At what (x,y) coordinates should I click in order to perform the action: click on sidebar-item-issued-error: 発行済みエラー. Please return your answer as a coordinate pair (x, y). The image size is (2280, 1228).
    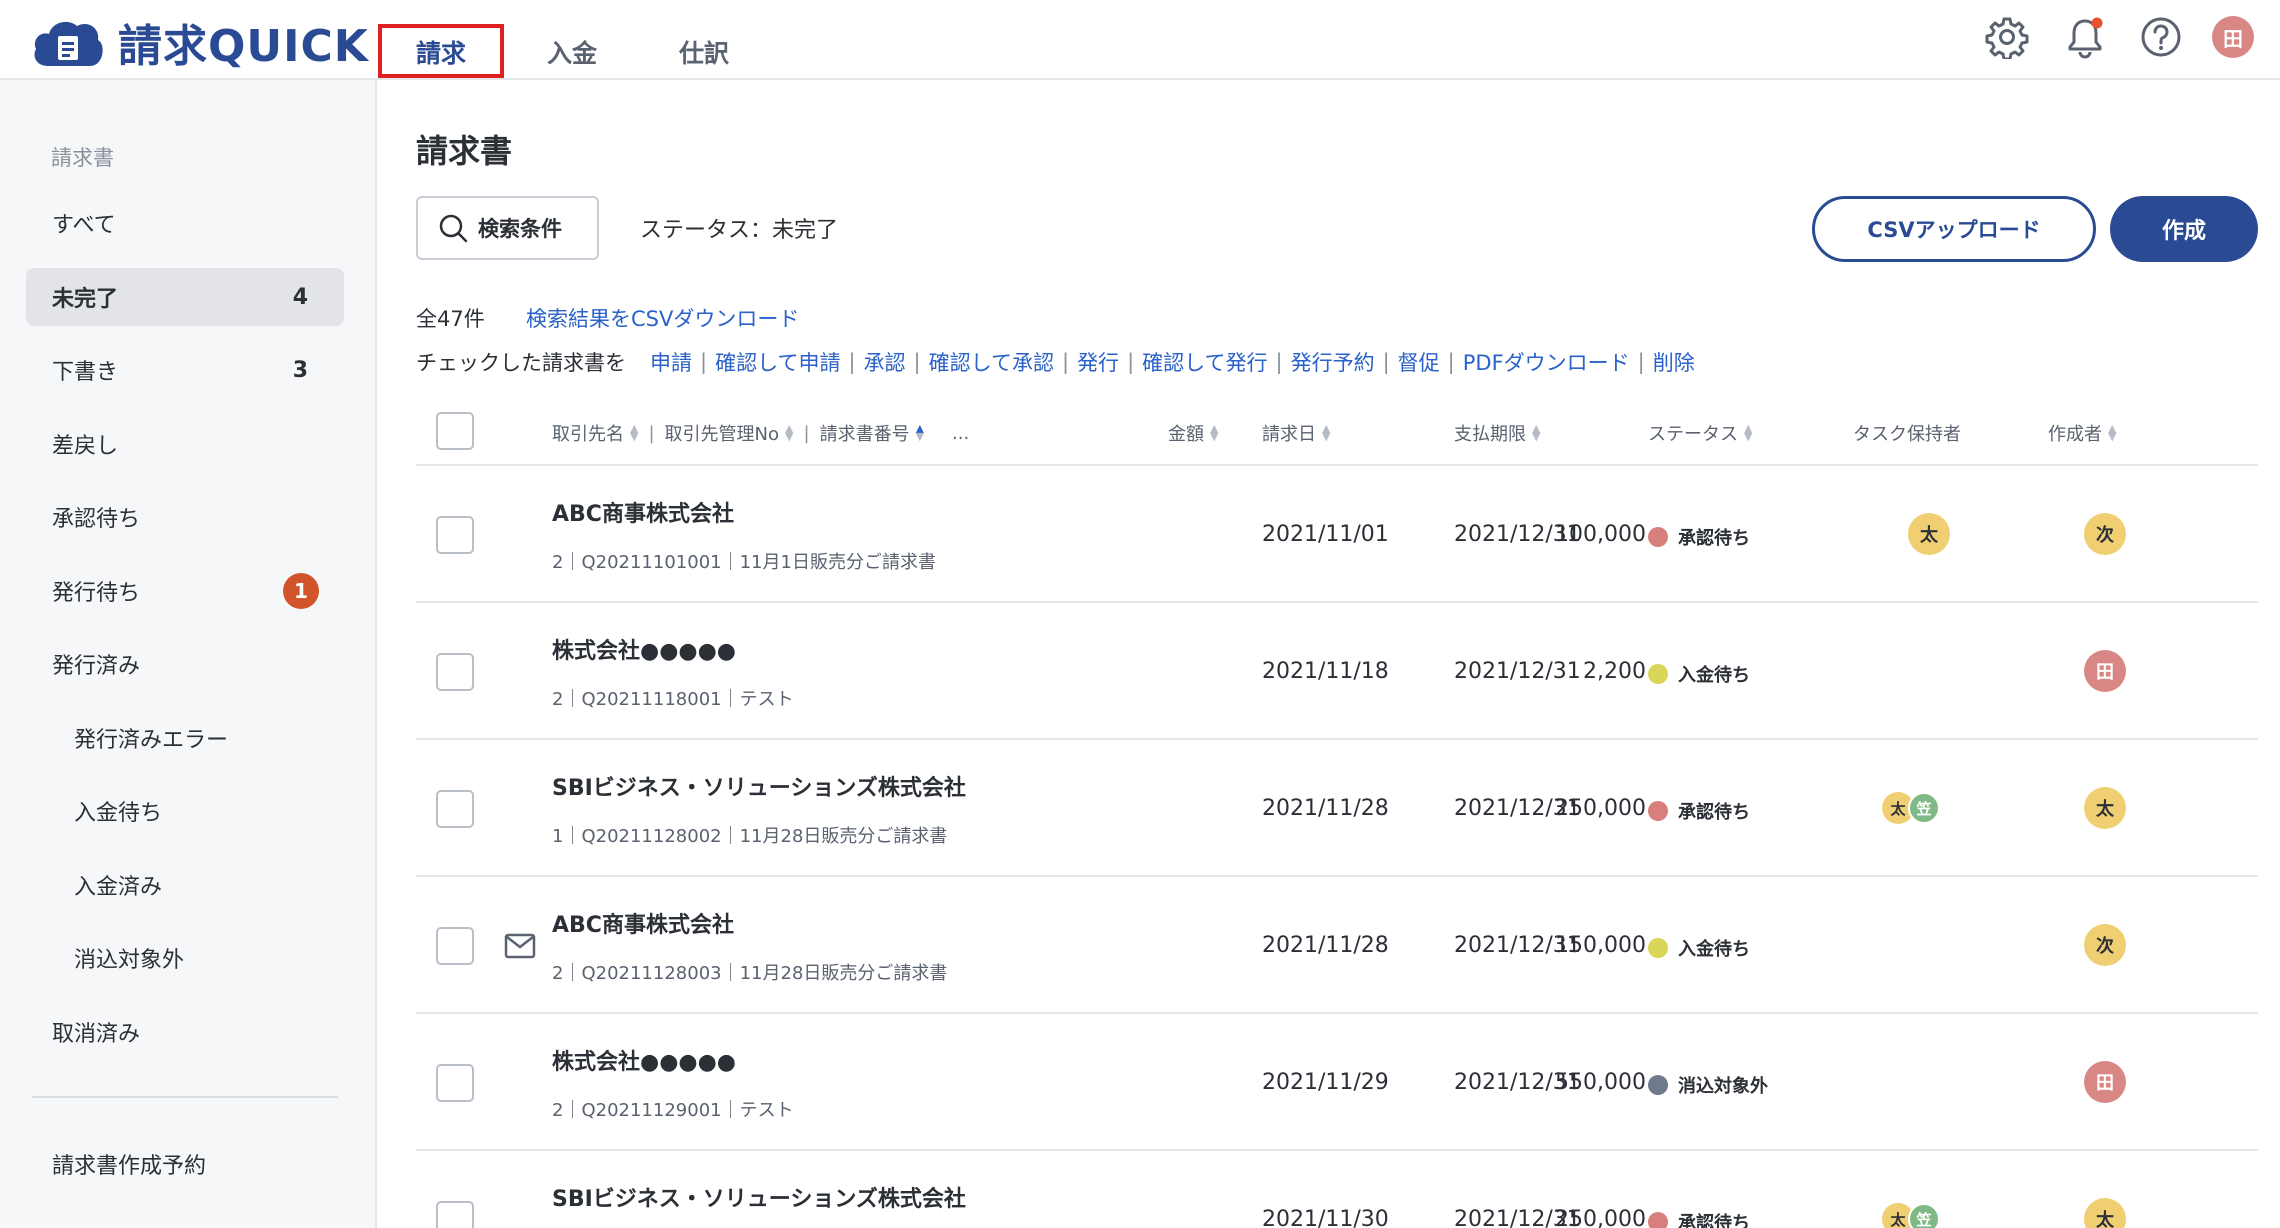
    Looking at the image, I should click on (185, 738).